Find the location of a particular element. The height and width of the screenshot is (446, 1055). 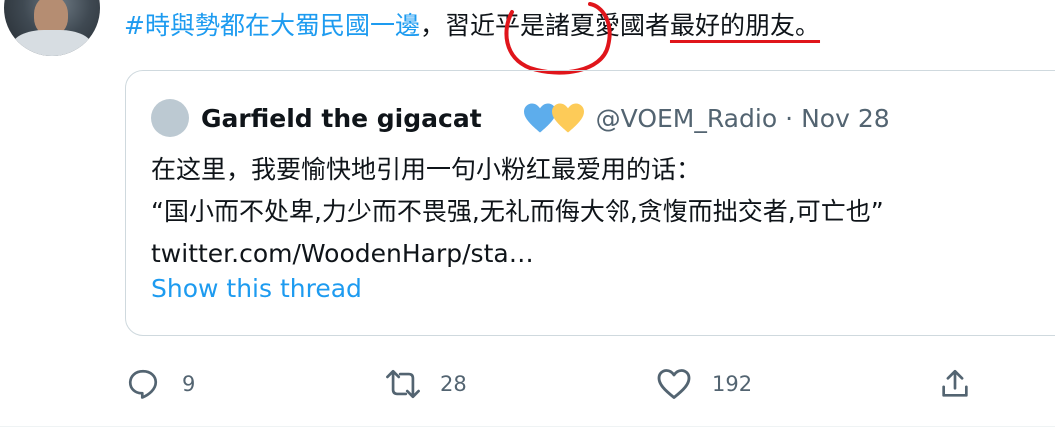

share-icon is located at coordinates (955, 383).